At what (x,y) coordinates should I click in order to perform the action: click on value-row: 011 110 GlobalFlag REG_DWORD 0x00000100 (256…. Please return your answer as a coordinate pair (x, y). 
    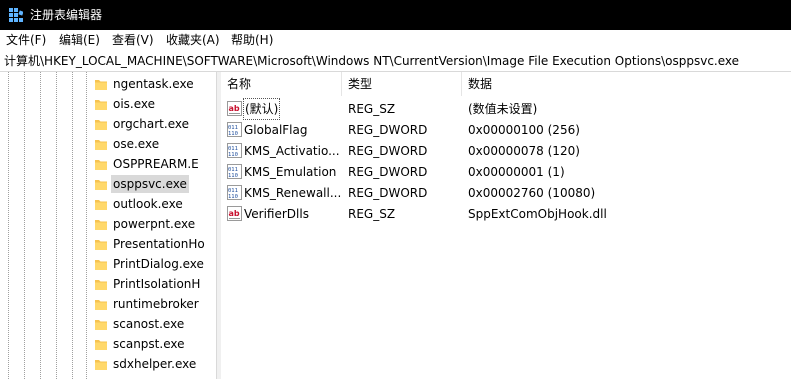
    Looking at the image, I should click on (506, 129).